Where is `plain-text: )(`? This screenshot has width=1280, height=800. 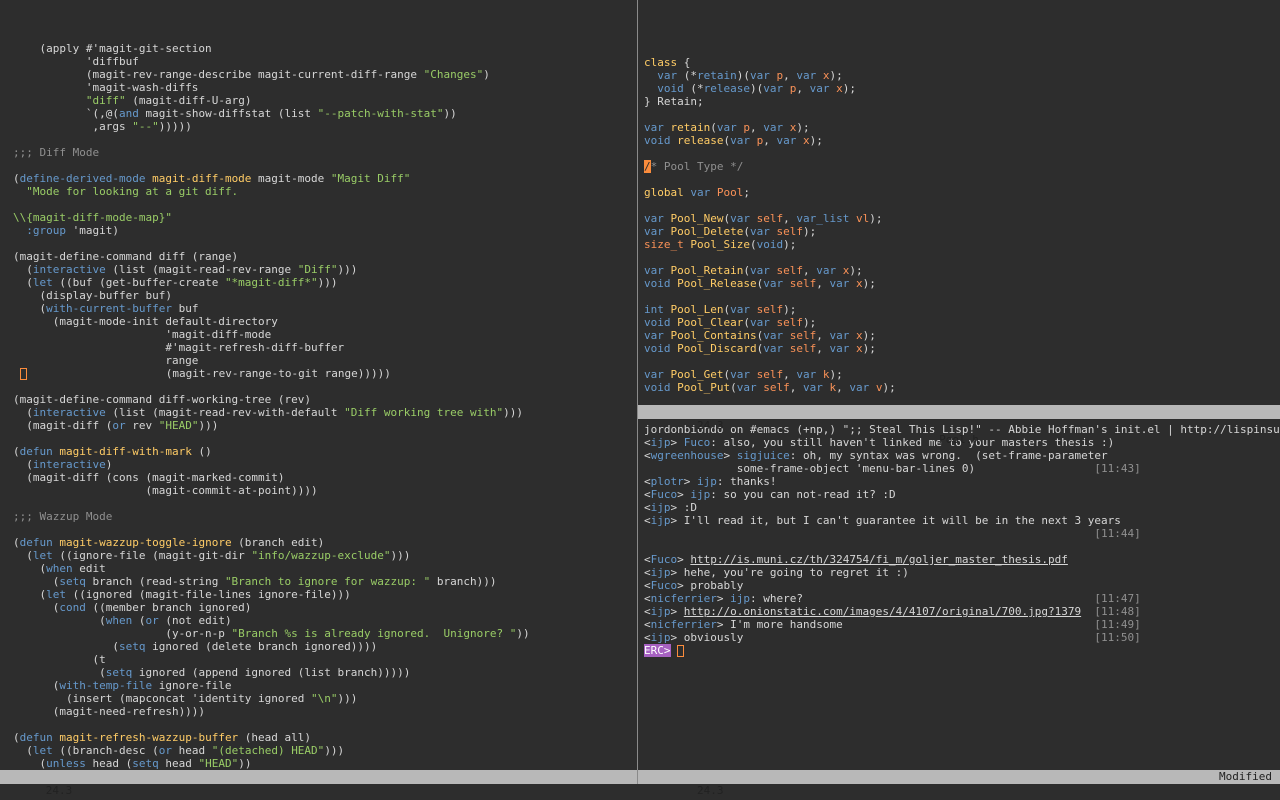 plain-text: )( is located at coordinates (756, 88).